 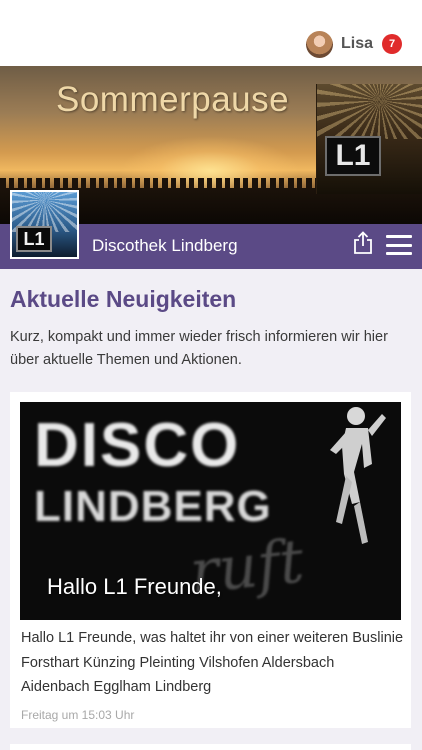 What do you see at coordinates (319, 44) in the screenshot?
I see `avatar` at bounding box center [319, 44].